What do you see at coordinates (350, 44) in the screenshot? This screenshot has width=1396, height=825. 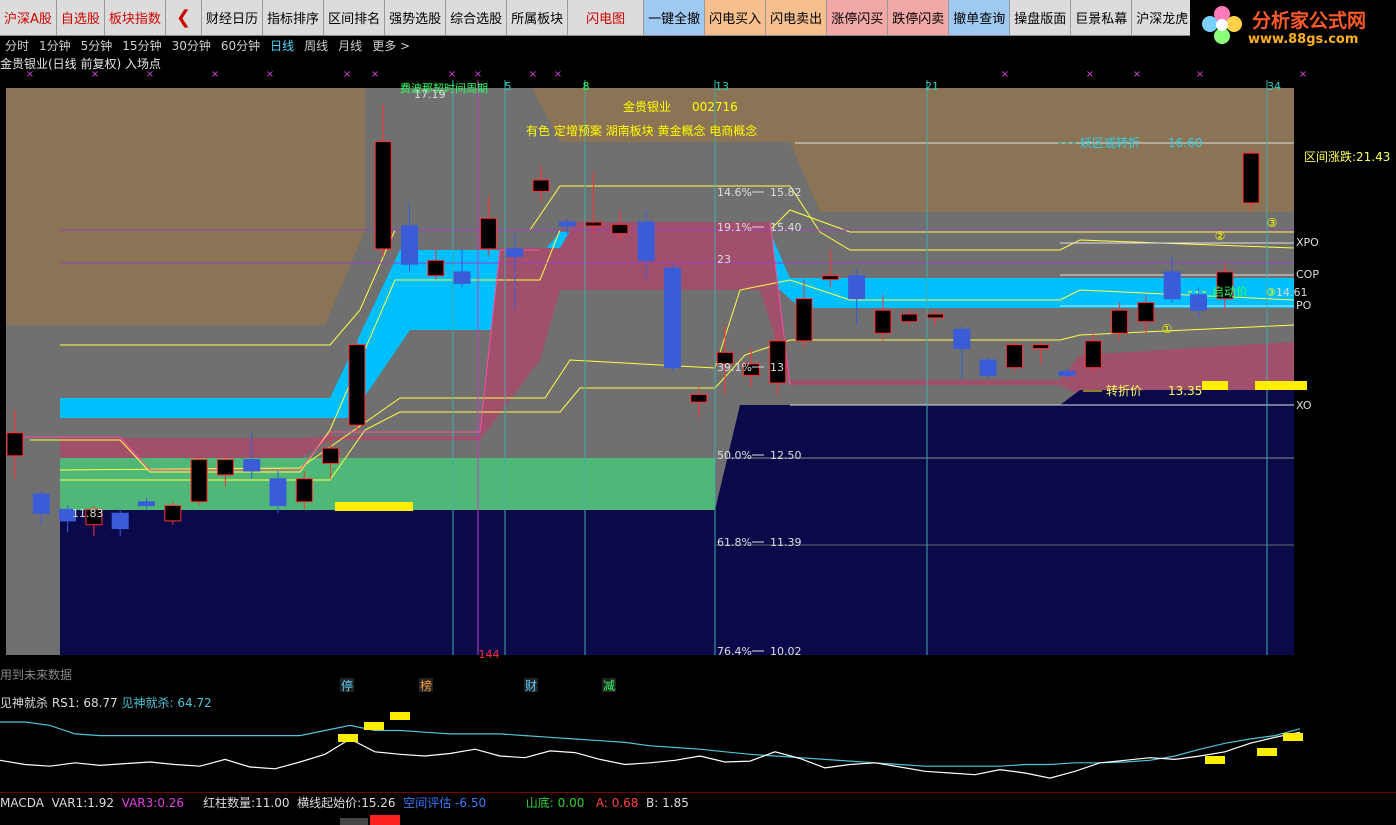 I see `period-monthly: 月线` at bounding box center [350, 44].